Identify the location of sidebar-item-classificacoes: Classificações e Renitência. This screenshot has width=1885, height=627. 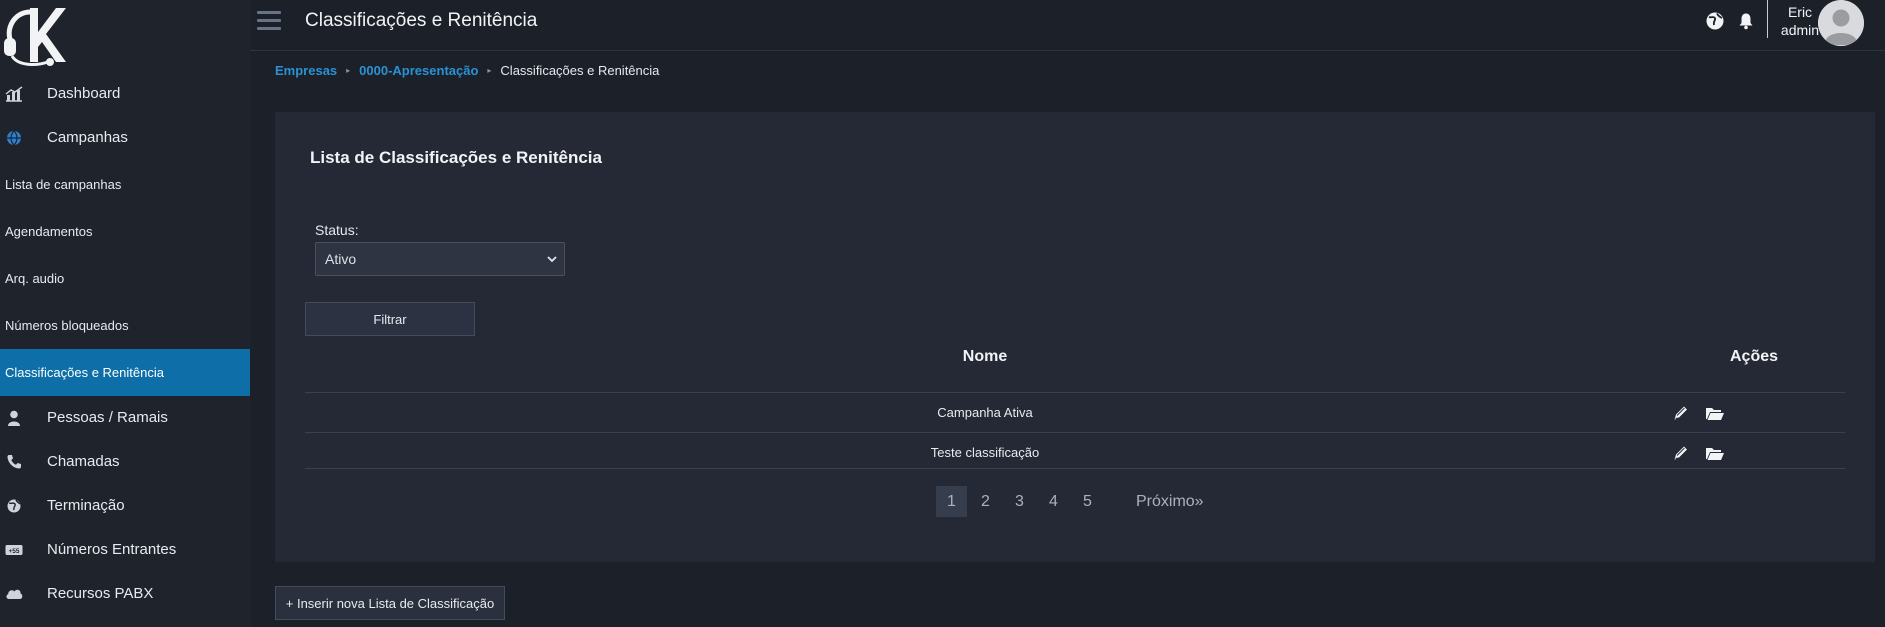
(125, 372).